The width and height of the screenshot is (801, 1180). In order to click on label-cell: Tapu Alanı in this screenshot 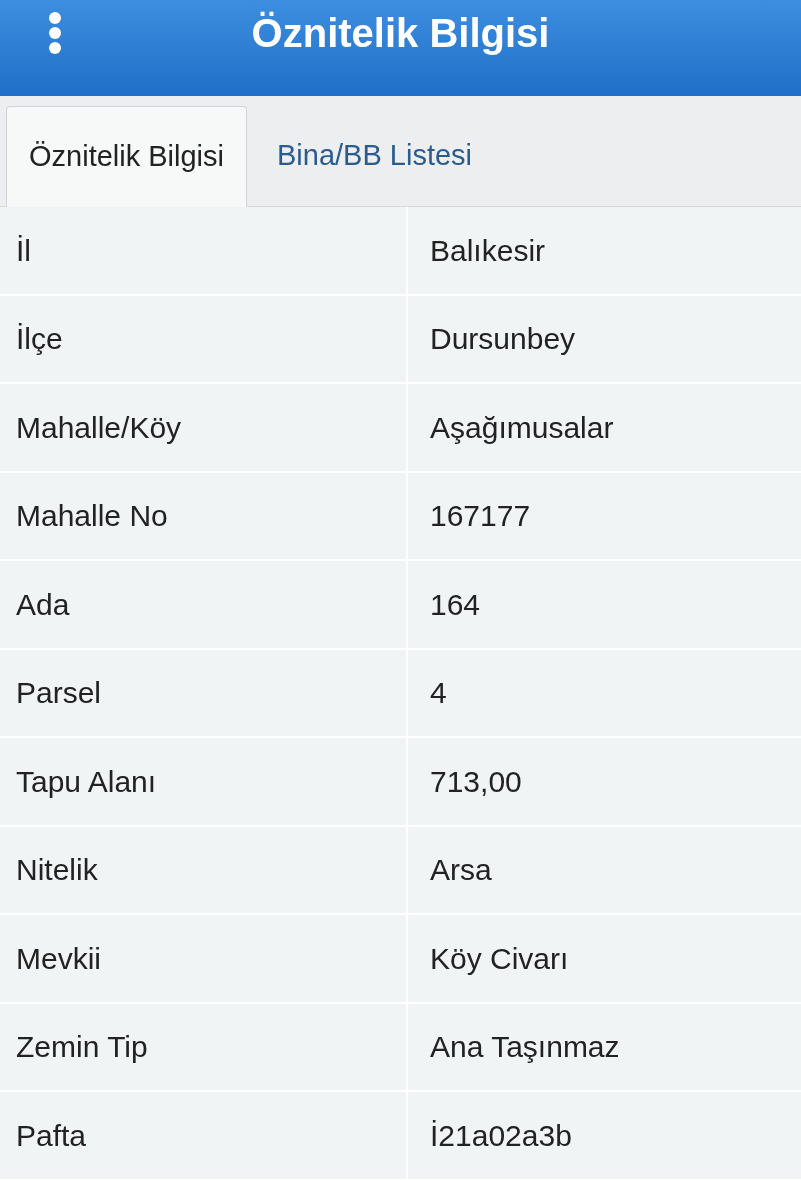, I will do `click(204, 781)`.